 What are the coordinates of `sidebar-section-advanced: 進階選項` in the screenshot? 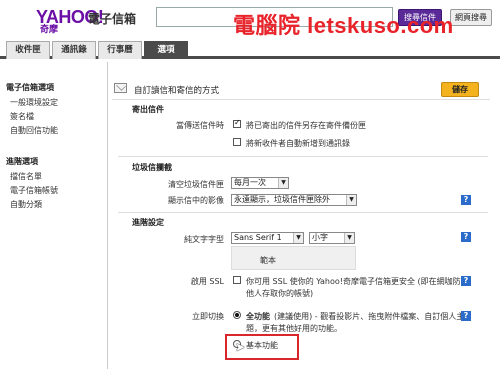 It's located at (22, 161).